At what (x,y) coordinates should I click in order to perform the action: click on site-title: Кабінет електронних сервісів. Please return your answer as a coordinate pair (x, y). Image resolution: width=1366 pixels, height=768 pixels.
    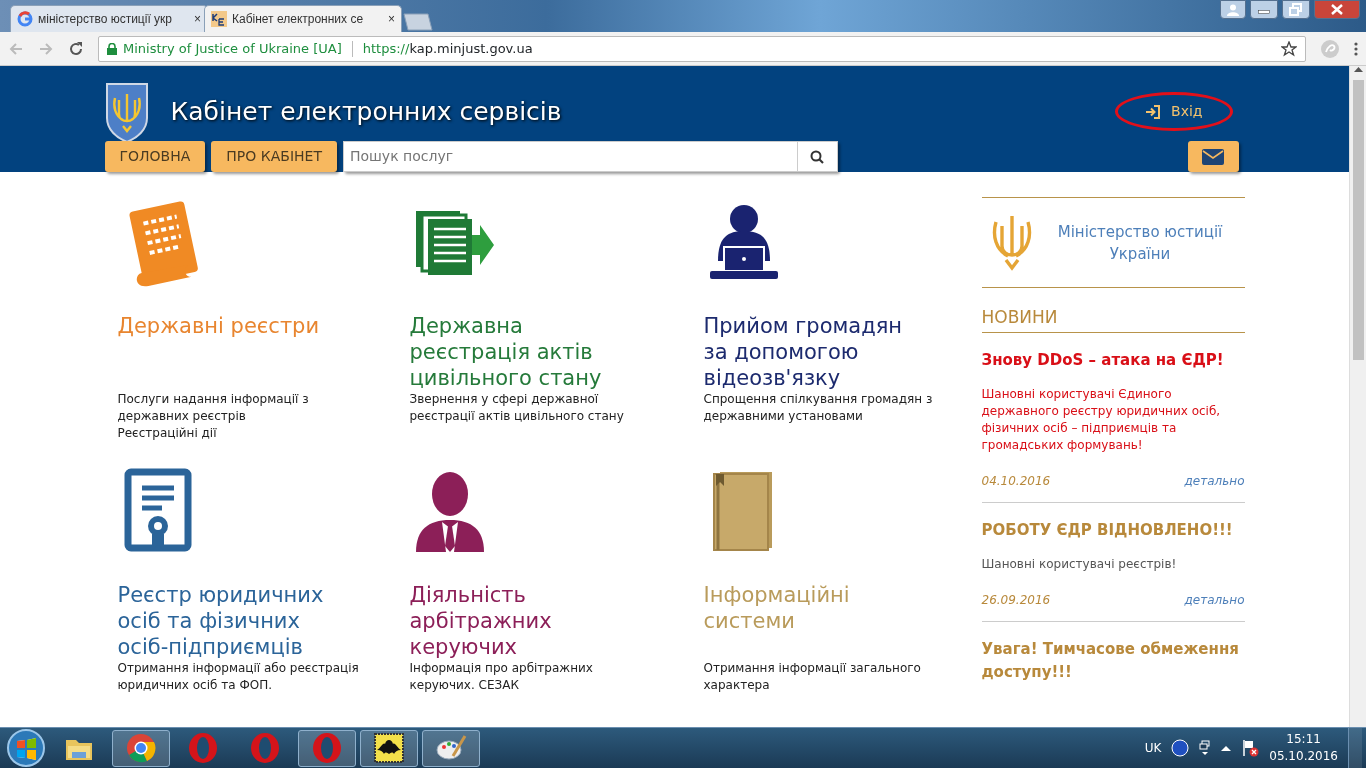
    Looking at the image, I should click on (366, 111).